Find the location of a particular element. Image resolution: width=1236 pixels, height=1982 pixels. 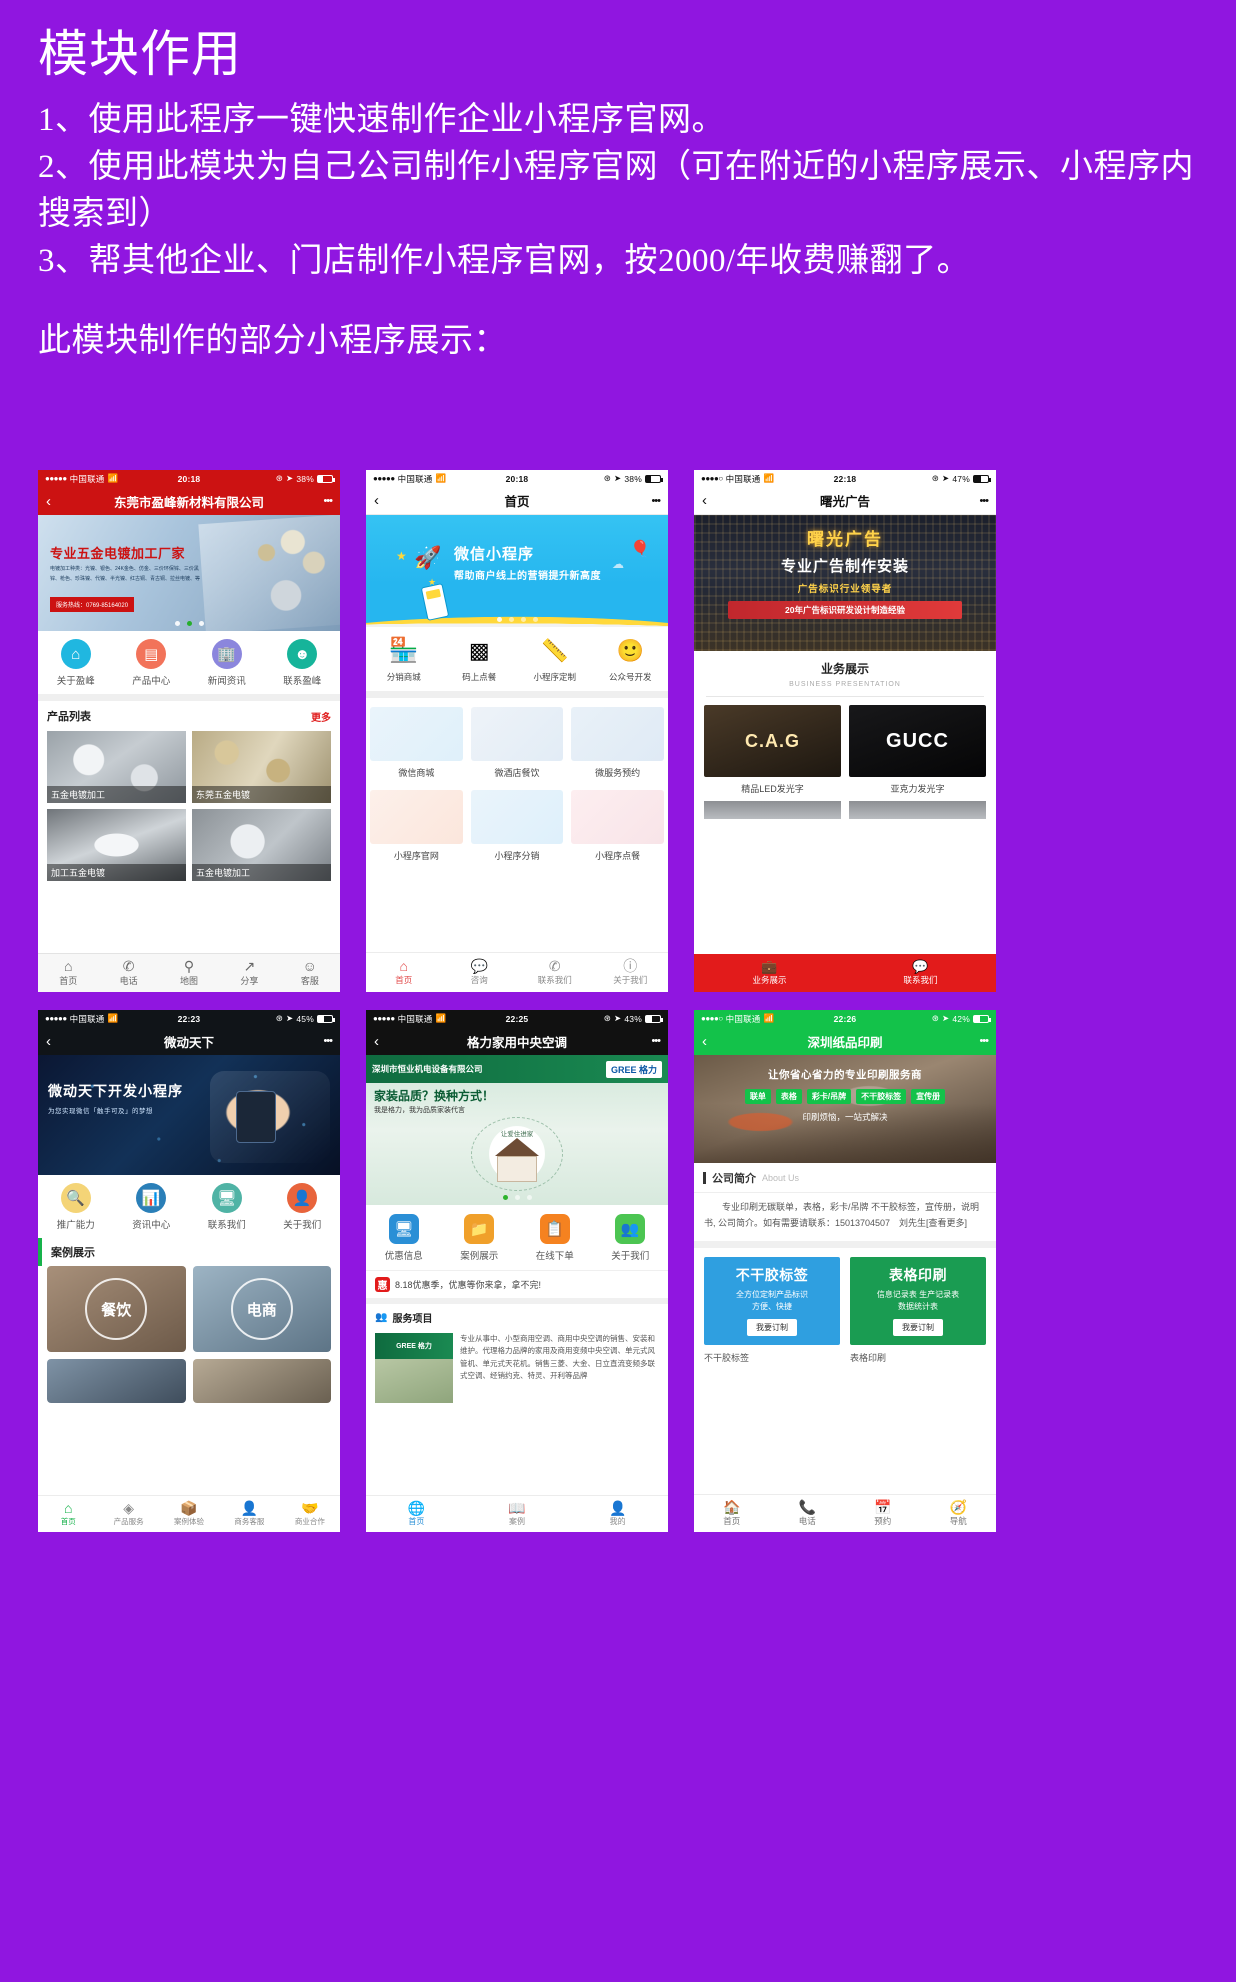

quick-nav-item-about: 👥 关于我们 is located at coordinates (631, 1238).